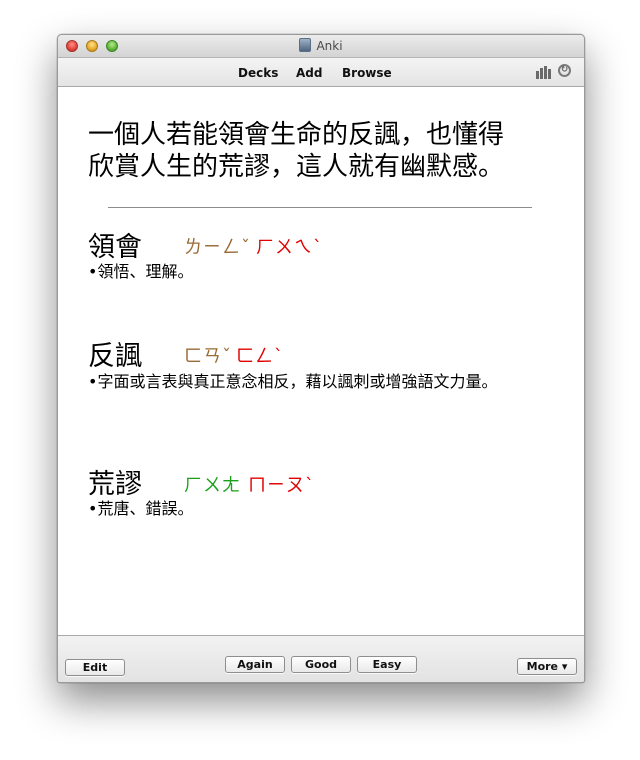  What do you see at coordinates (323, 151) in the screenshot?
I see `question-text: 一個人若能領會生命的反諷，也懂得 欣賞人生的荒謬，這人就有幽默感。` at bounding box center [323, 151].